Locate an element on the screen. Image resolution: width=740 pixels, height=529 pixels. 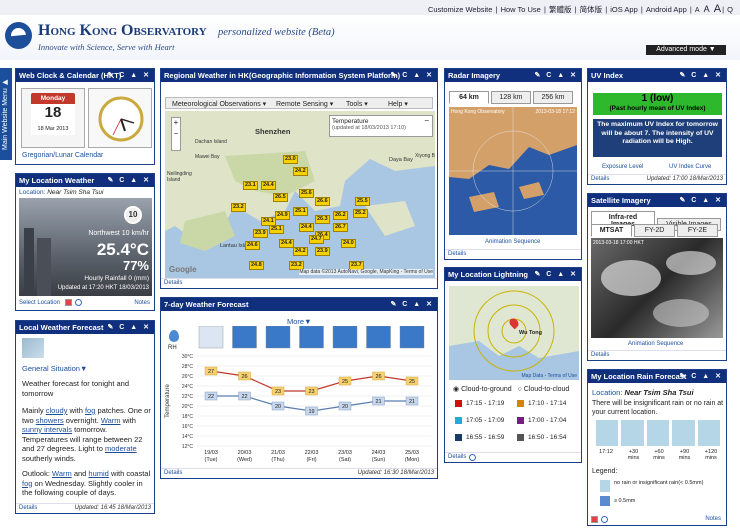
radar-animation-link: Animation Sequence is located at coordinates (512, 242).